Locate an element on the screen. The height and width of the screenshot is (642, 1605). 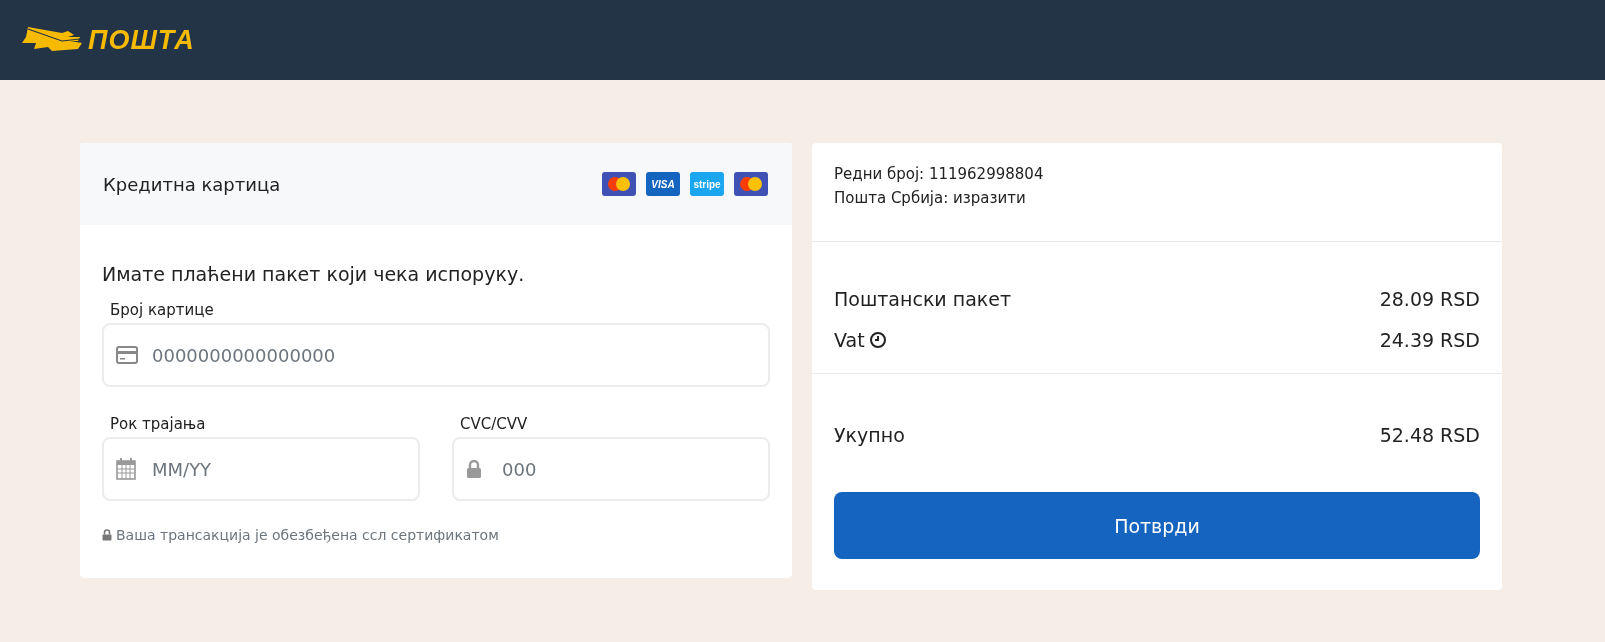
field-label: Рок трајања is located at coordinates (158, 424).